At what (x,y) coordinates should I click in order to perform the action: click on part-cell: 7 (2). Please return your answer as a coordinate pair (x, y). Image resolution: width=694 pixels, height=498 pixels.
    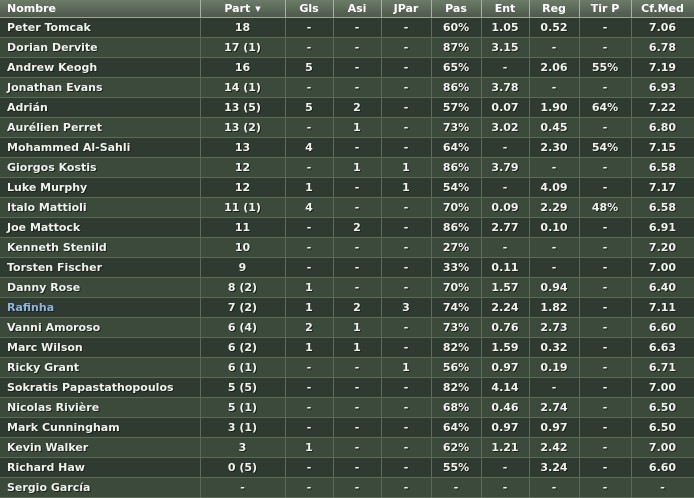
    Looking at the image, I should click on (243, 307).